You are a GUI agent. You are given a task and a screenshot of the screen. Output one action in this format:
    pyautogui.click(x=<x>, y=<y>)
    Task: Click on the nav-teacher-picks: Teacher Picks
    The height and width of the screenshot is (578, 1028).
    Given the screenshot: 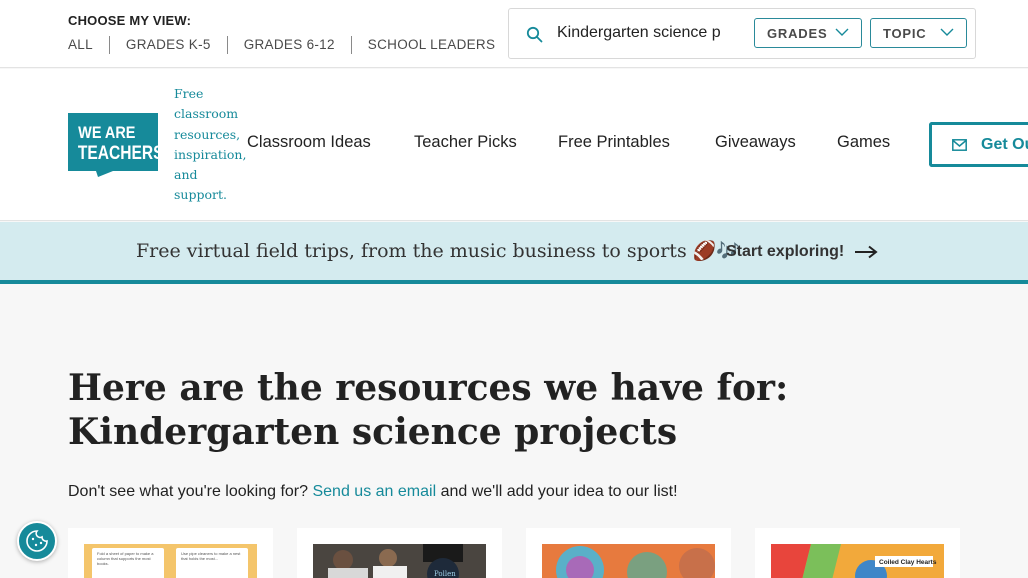 What is the action you would take?
    pyautogui.click(x=465, y=142)
    